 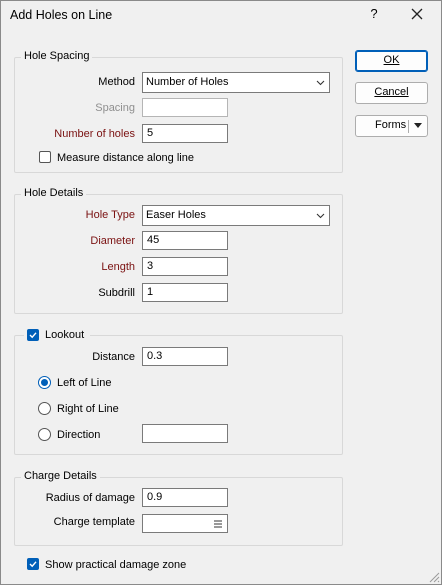 What do you see at coordinates (57, 56) in the screenshot?
I see `hole-spacing-legend: Hole Spacing` at bounding box center [57, 56].